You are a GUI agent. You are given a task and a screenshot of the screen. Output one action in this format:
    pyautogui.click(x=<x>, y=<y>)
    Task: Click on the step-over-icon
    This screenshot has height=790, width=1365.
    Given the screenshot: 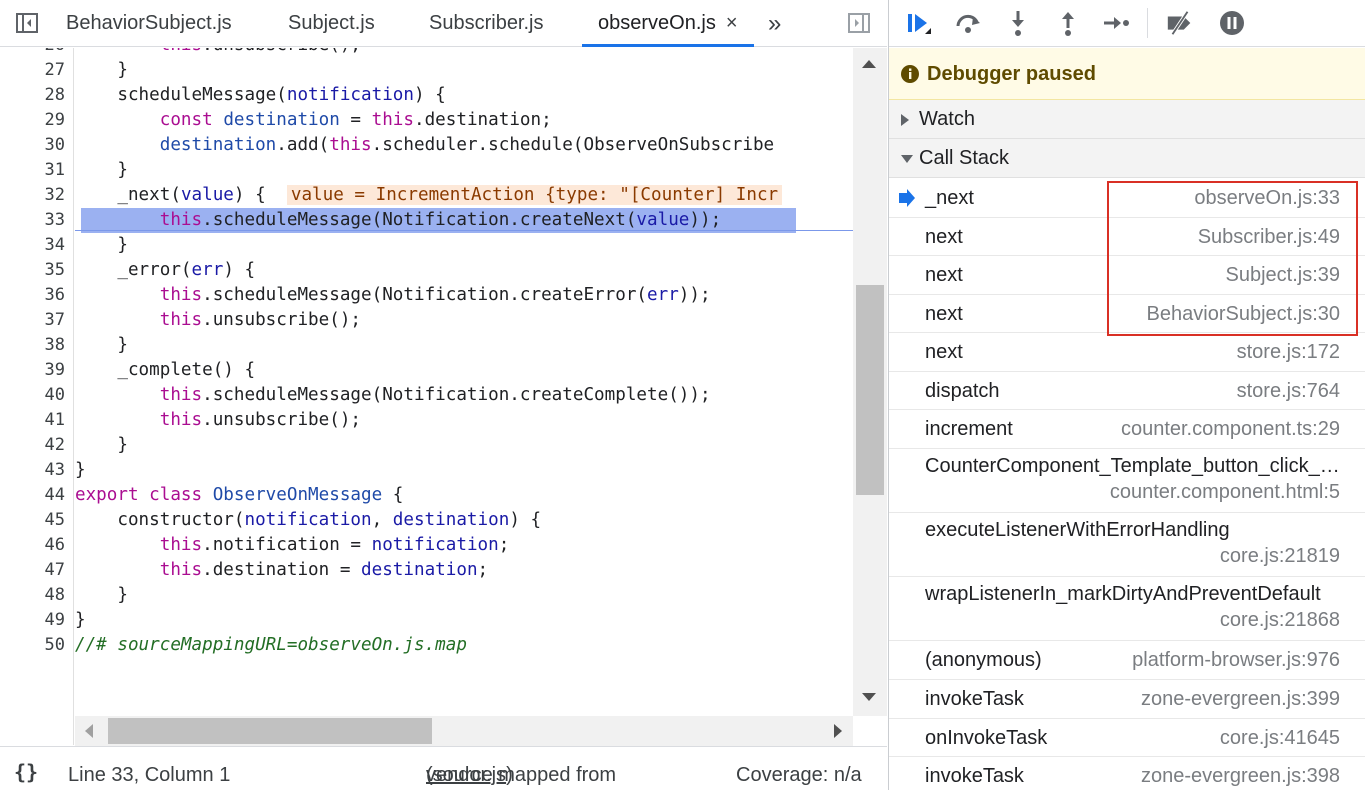 What is the action you would take?
    pyautogui.click(x=968, y=23)
    